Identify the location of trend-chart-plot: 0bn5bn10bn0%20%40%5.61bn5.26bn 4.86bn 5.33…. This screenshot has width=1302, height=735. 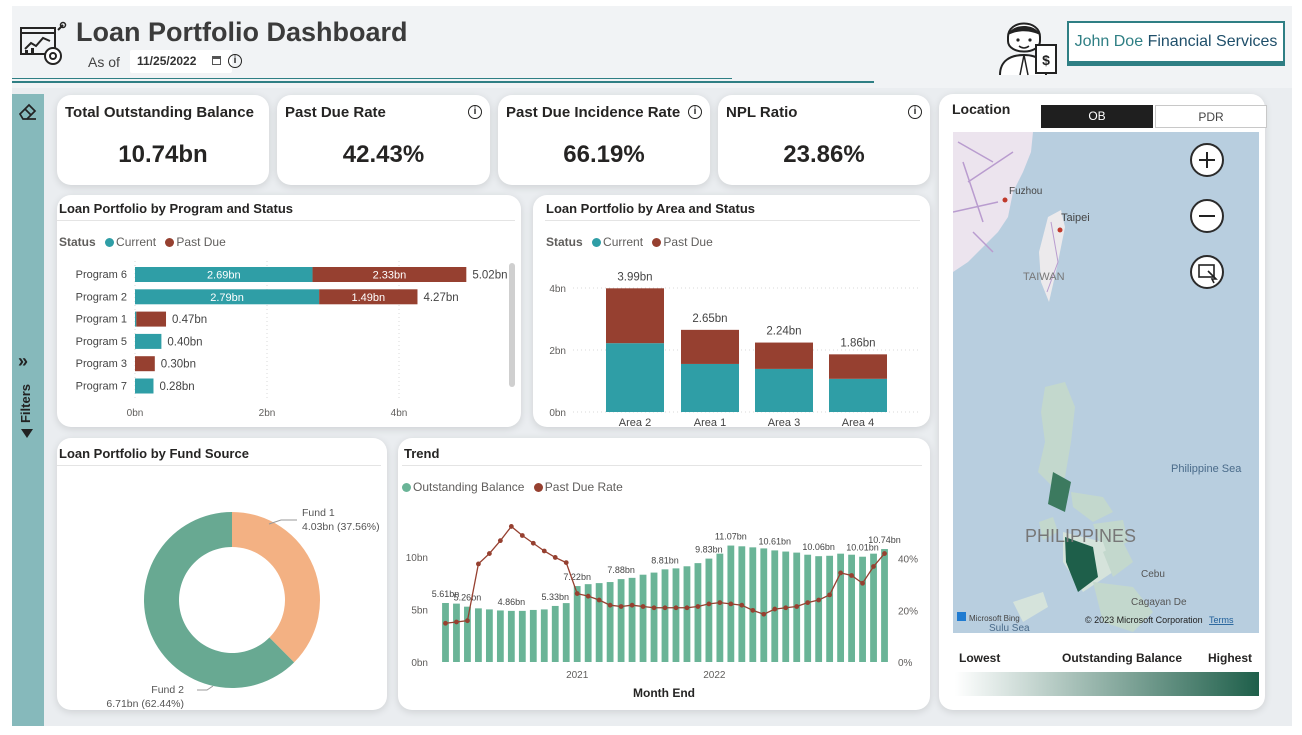
(664, 604).